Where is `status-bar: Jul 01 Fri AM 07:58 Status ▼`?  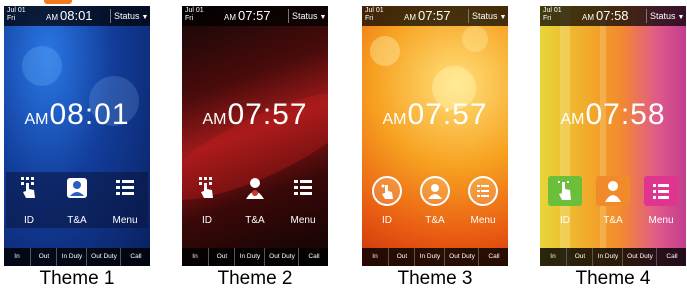 status-bar: Jul 01 Fri AM 07:58 Status ▼ is located at coordinates (613, 16).